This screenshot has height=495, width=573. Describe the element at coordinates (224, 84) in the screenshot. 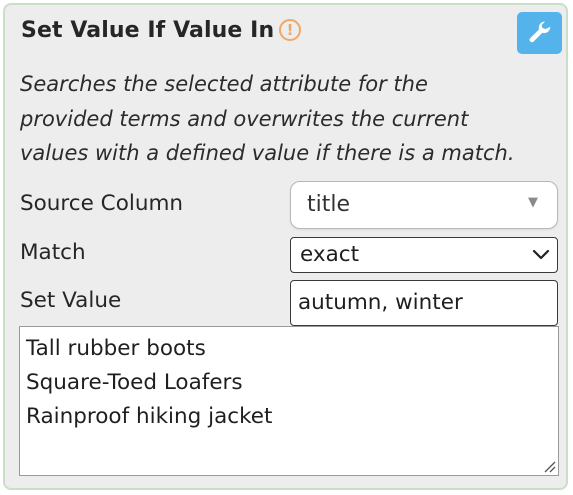

I see `description-line: Searches the selected attribute for the` at that location.